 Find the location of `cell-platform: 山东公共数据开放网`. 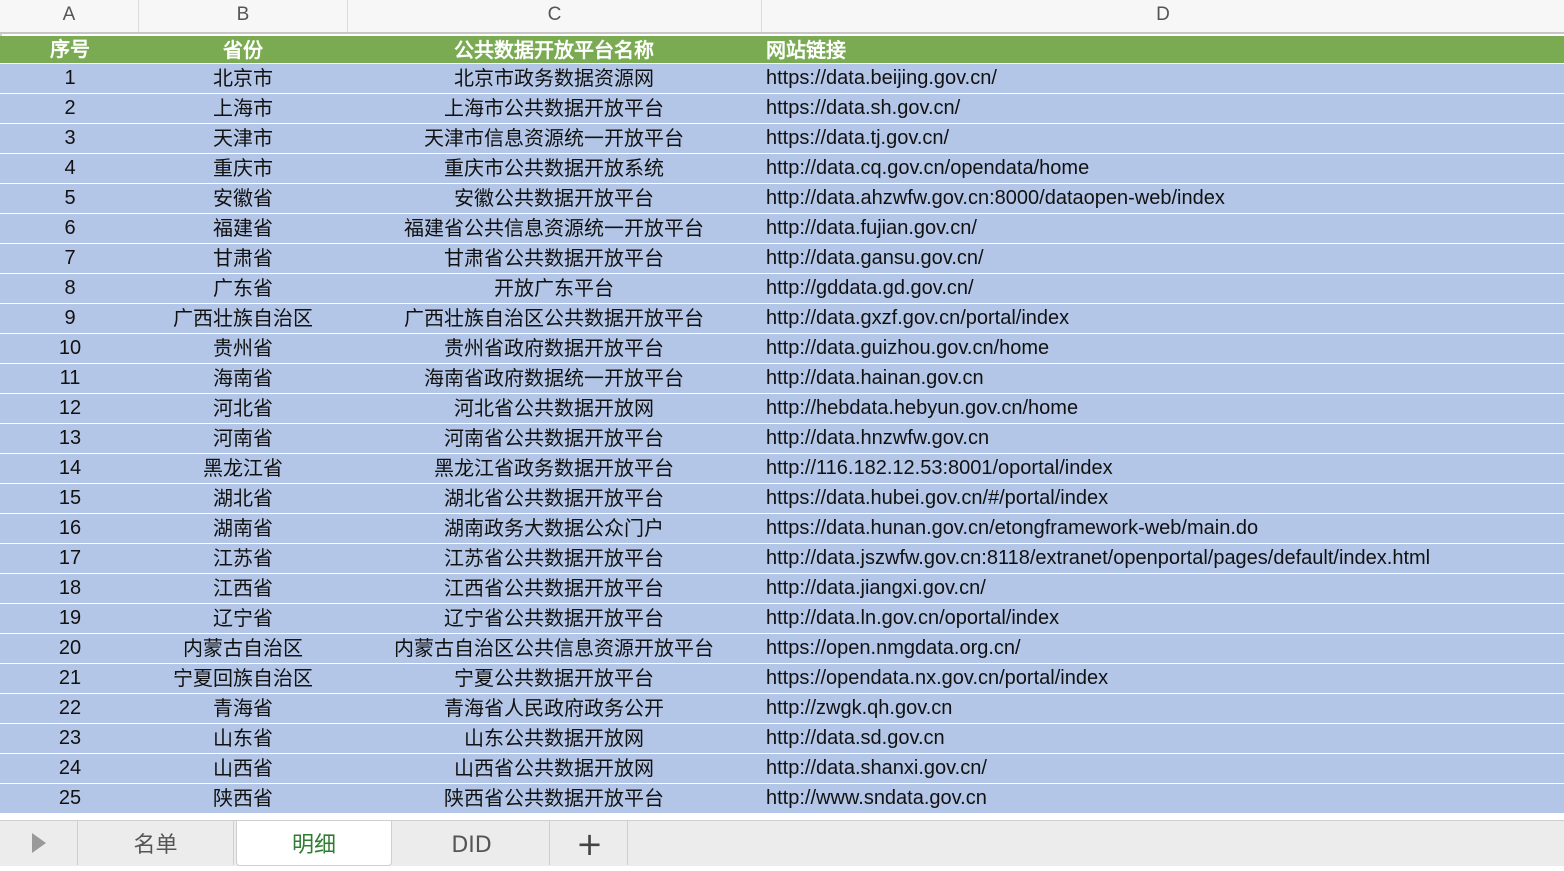

cell-platform: 山东公共数据开放网 is located at coordinates (554, 738).